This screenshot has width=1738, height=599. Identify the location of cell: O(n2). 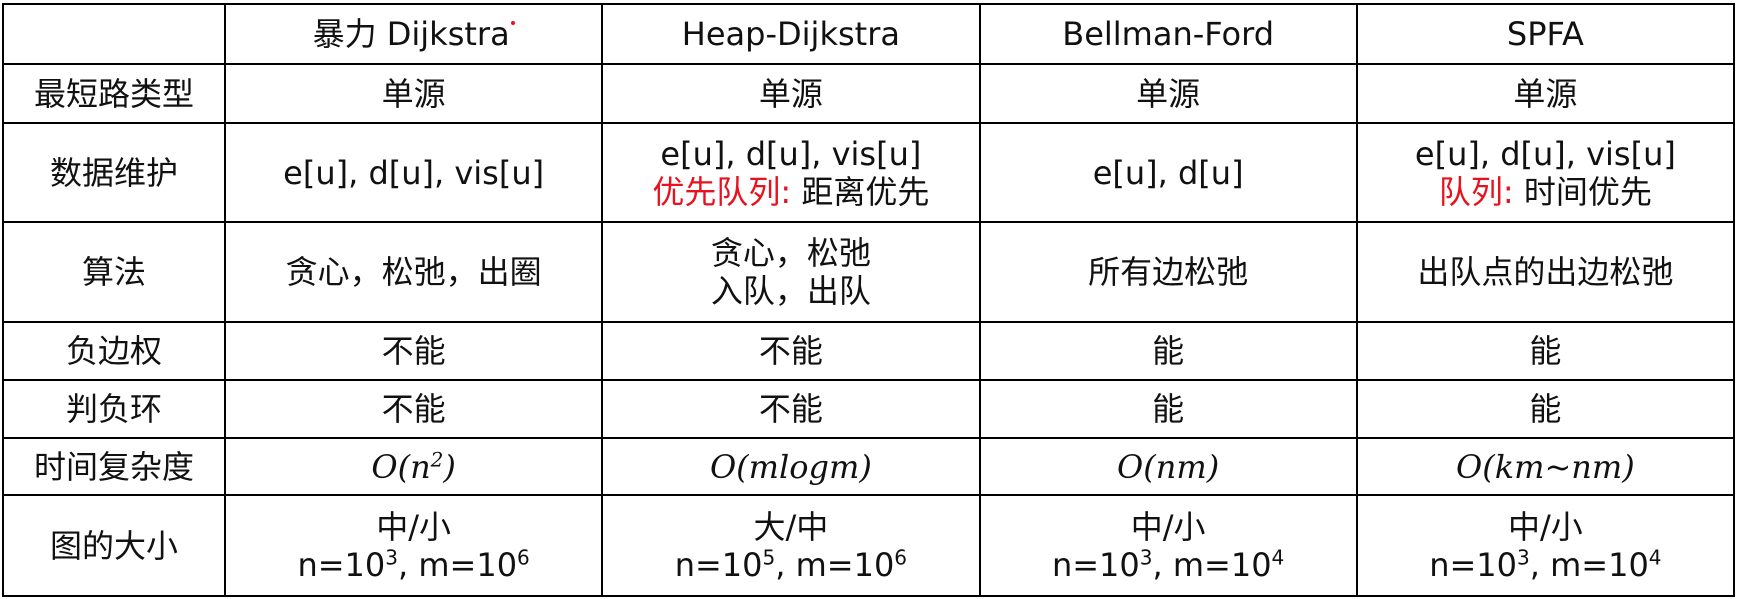
(413, 466).